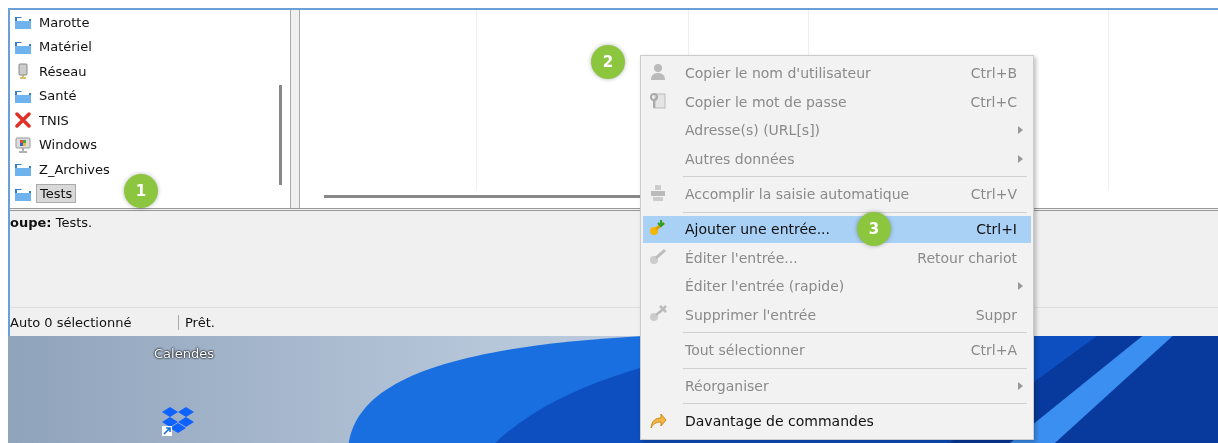 The width and height of the screenshot is (1218, 443). What do you see at coordinates (56, 194) in the screenshot?
I see `tree-item: Tests` at bounding box center [56, 194].